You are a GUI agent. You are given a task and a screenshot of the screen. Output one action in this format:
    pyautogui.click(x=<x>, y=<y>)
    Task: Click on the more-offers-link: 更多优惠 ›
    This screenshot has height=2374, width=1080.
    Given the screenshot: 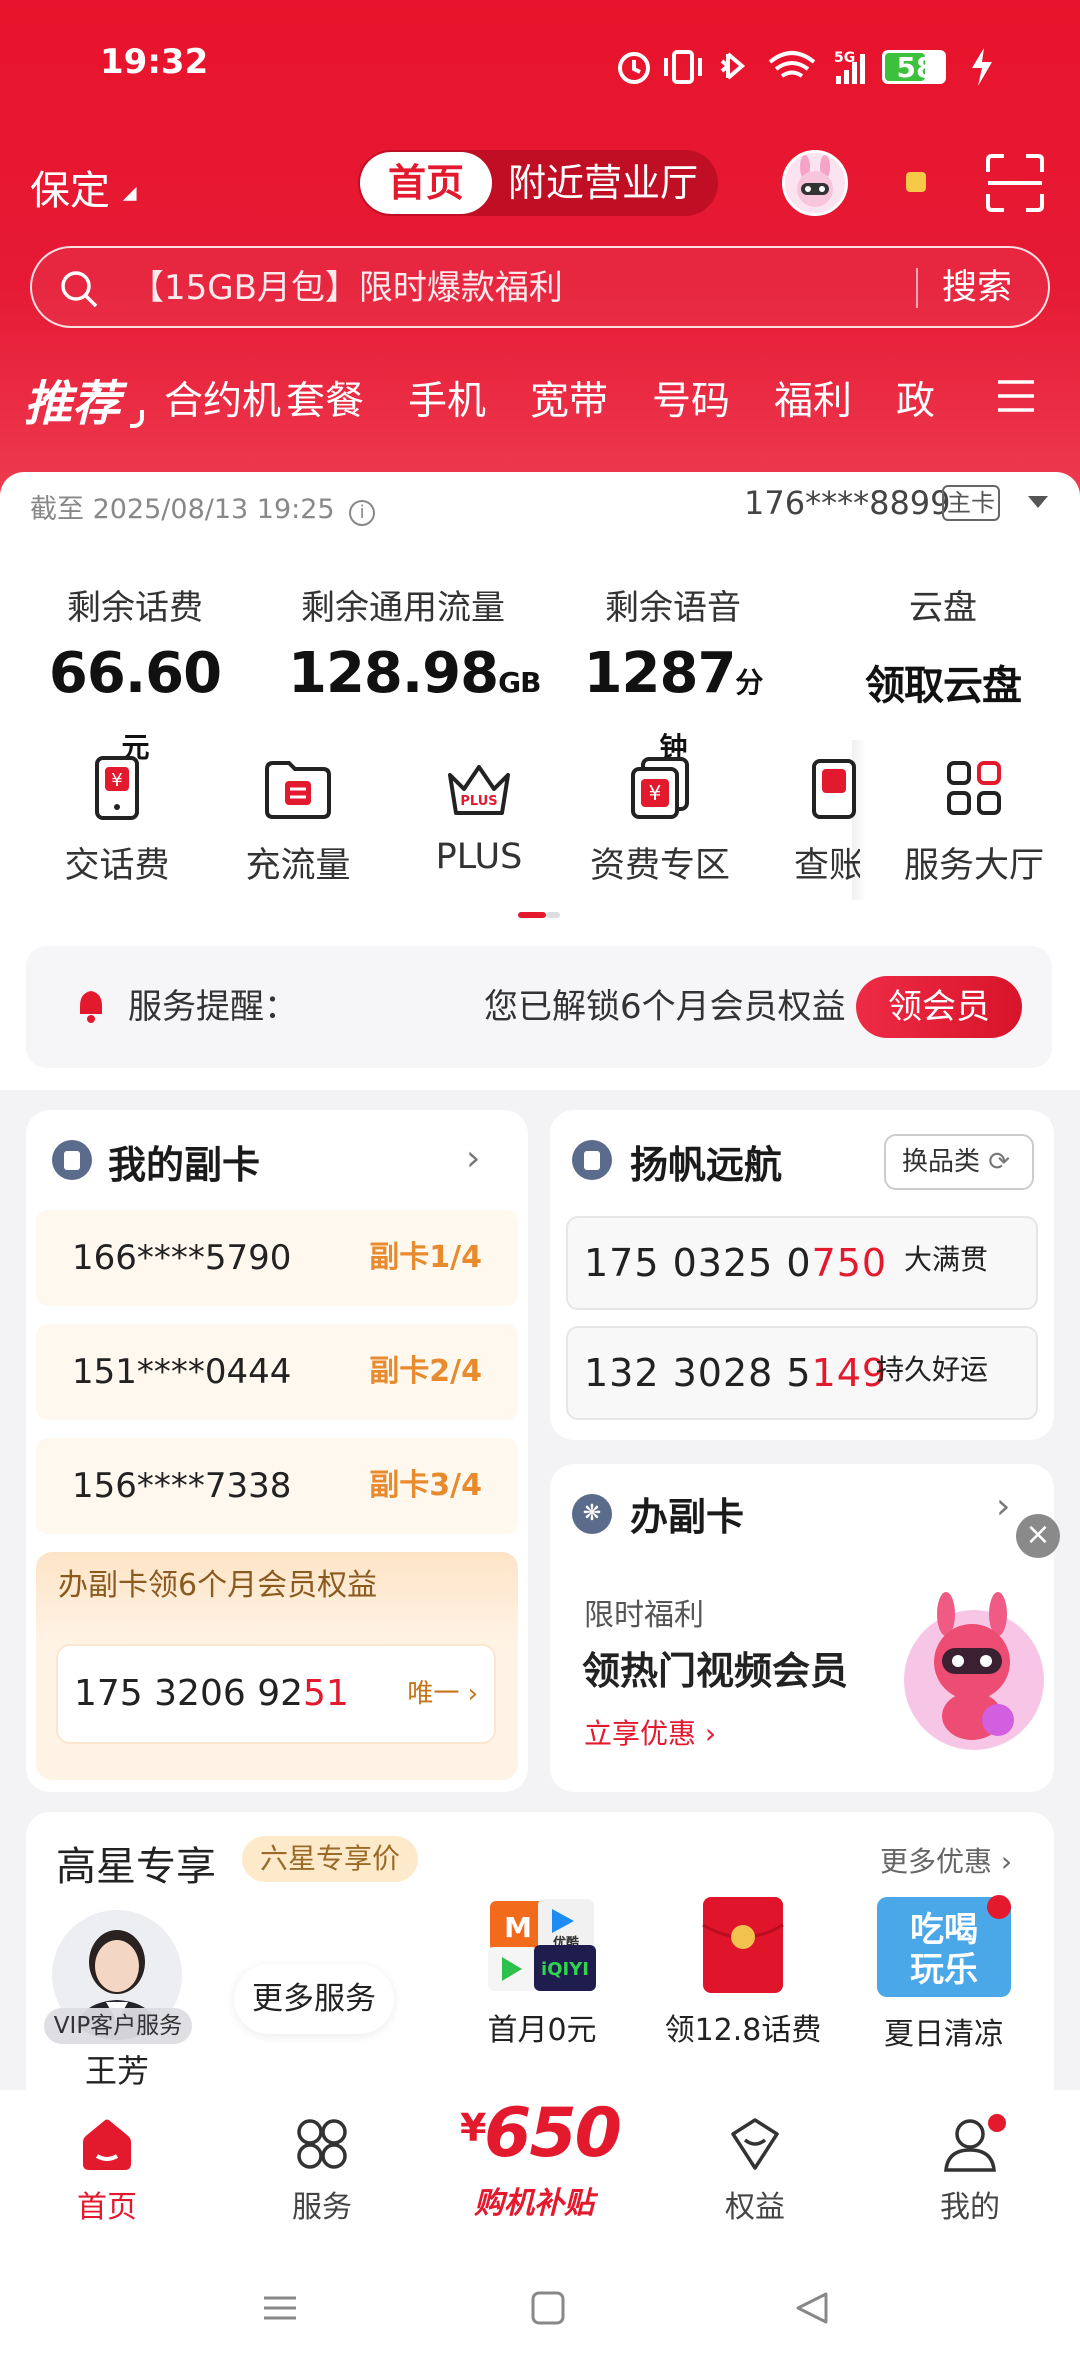 What is the action you would take?
    pyautogui.click(x=946, y=1860)
    